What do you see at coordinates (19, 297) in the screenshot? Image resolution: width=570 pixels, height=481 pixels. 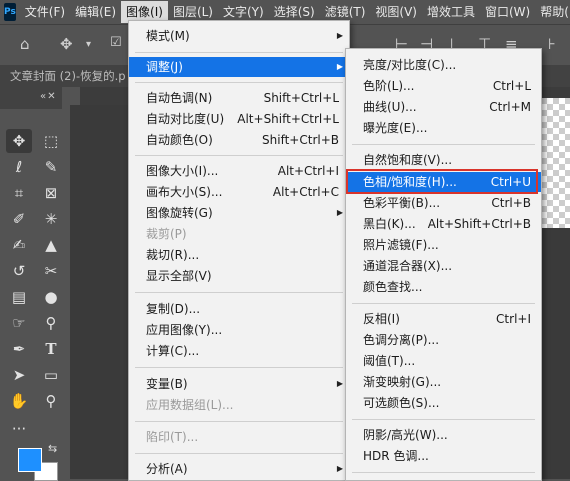 I see `gradient-tool-icon: ▤` at bounding box center [19, 297].